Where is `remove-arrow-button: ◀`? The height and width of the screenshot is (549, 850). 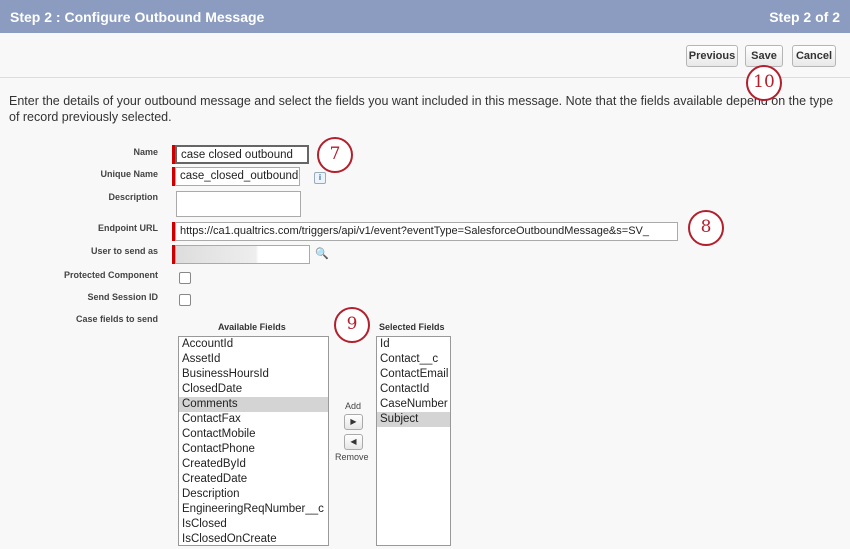
remove-arrow-button: ◀ is located at coordinates (353, 442).